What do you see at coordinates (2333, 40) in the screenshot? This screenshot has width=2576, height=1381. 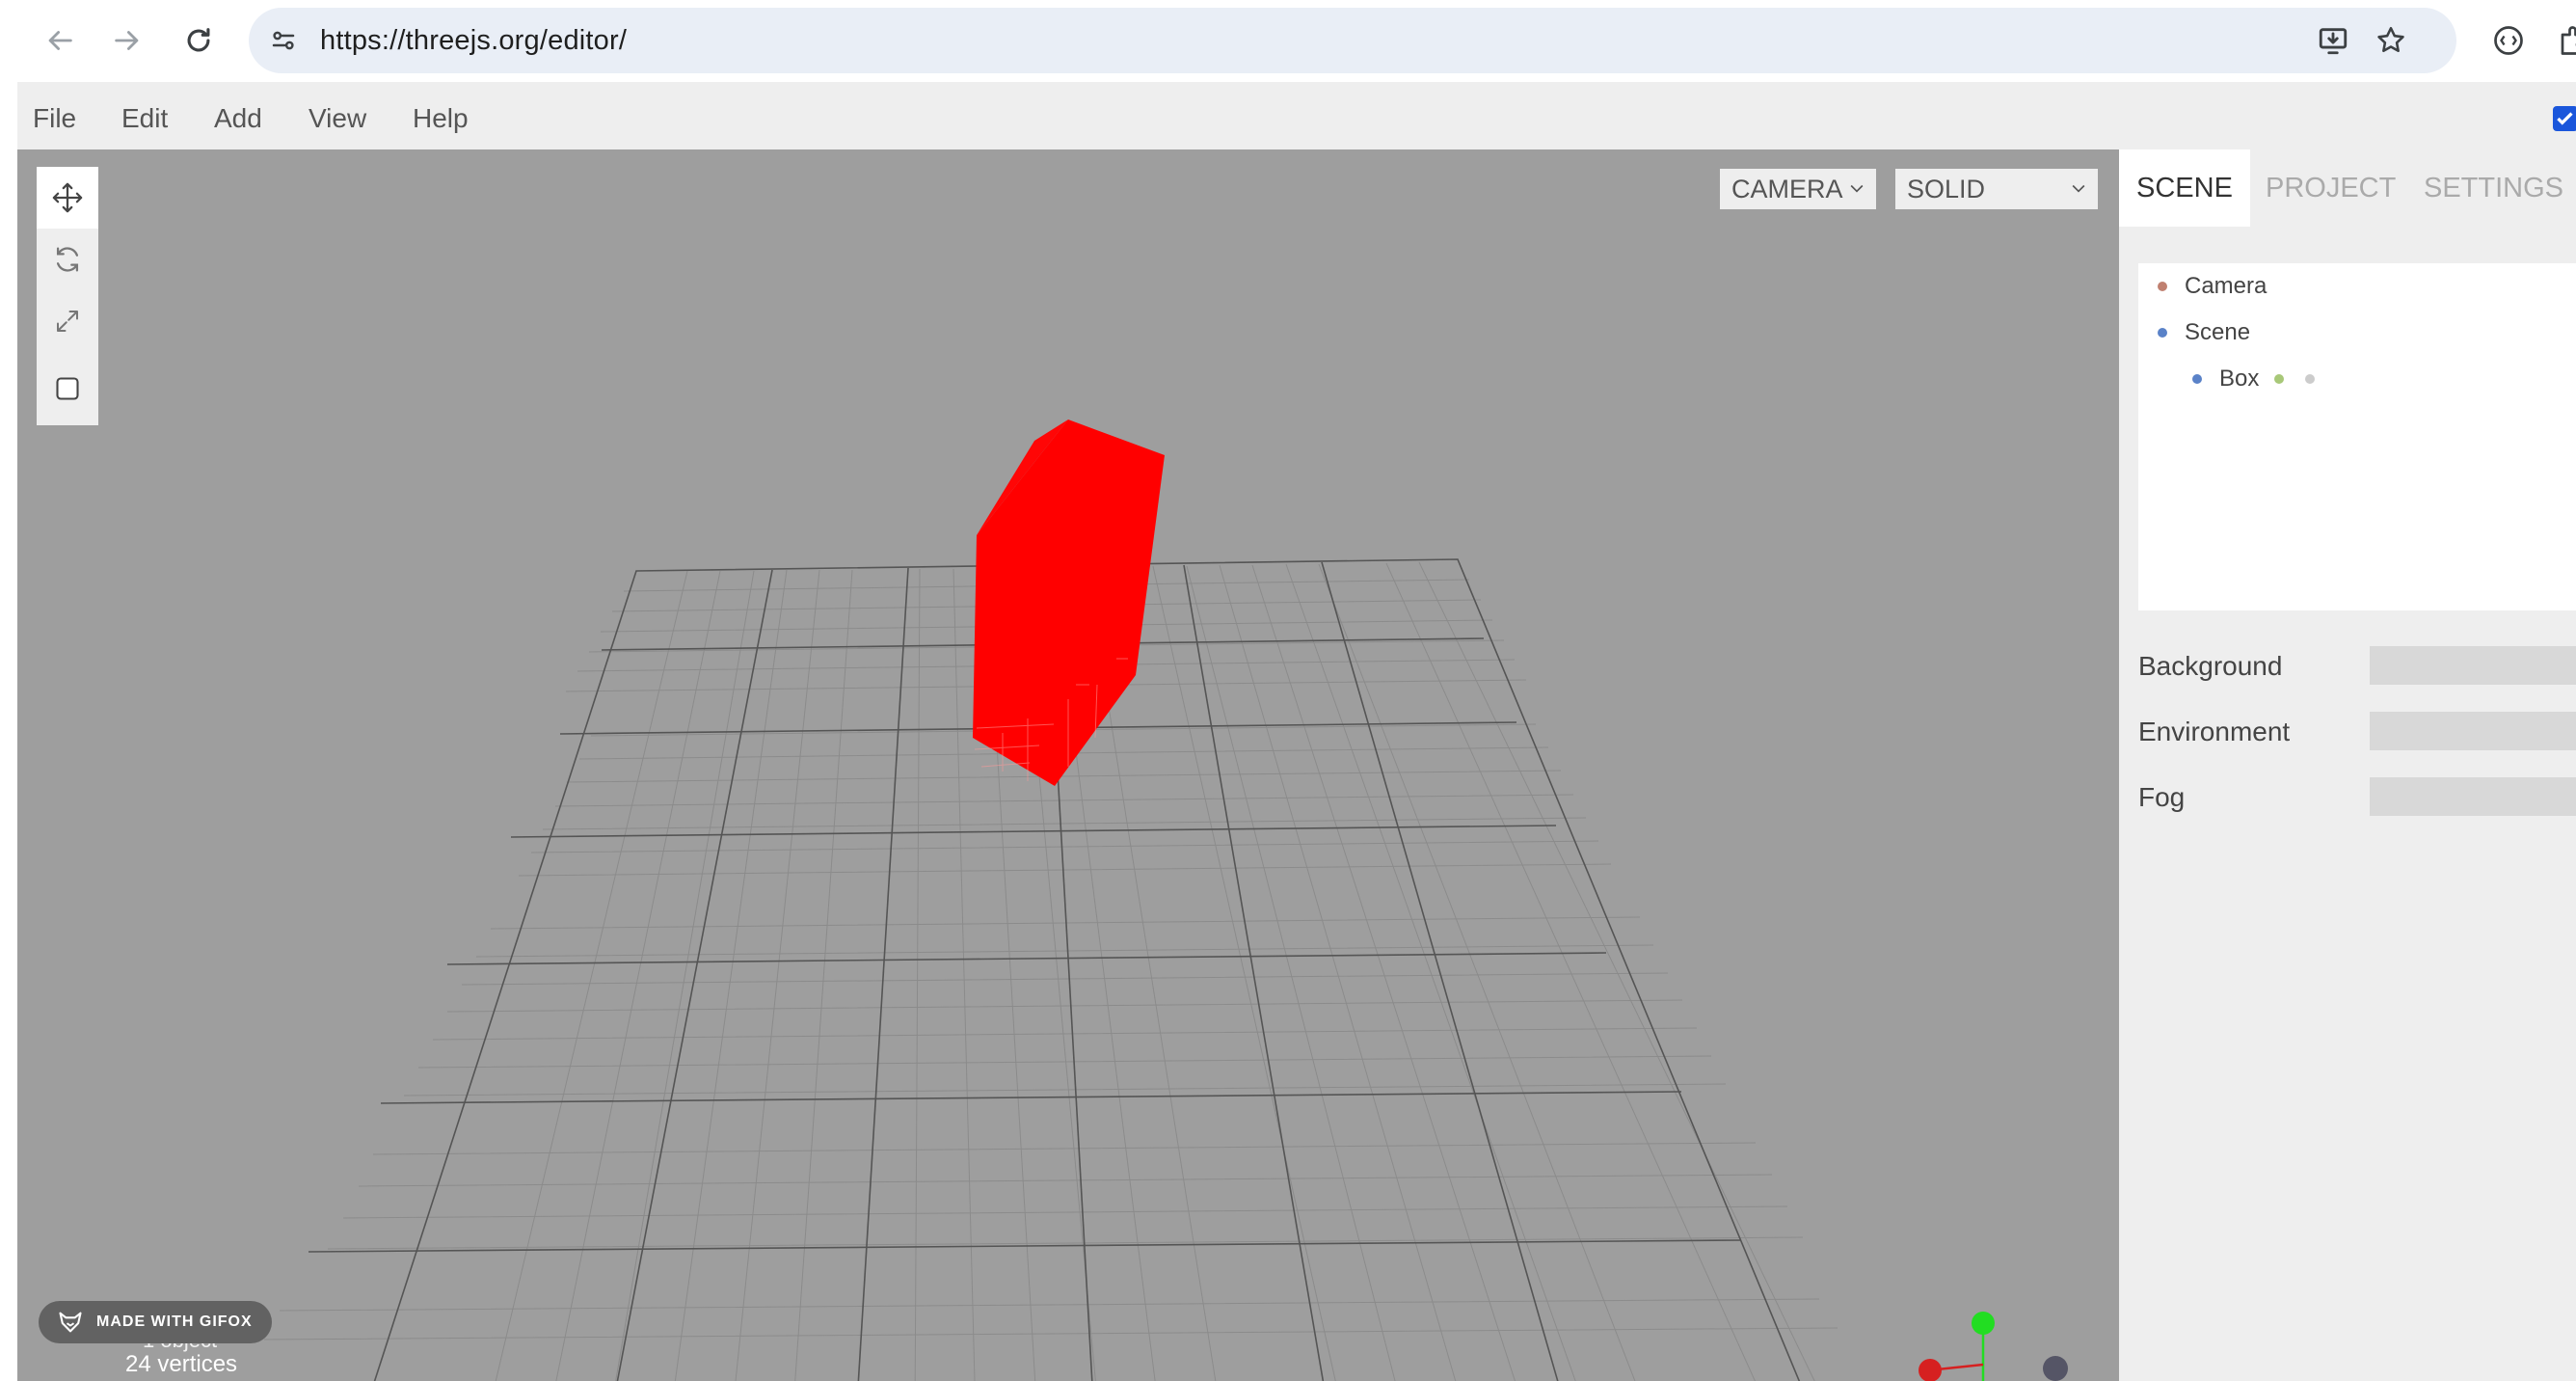 I see `install-app-icon` at bounding box center [2333, 40].